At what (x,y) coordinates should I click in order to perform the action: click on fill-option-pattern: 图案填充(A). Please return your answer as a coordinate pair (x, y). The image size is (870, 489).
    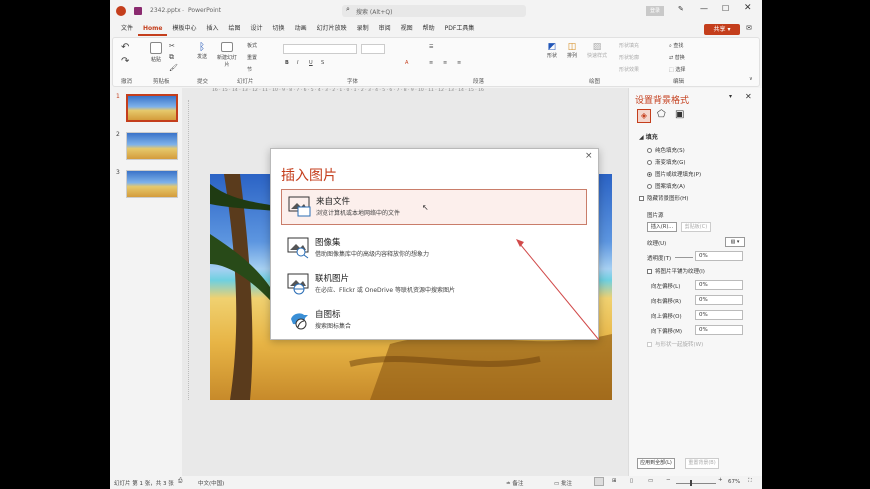
    Looking at the image, I should click on (666, 186).